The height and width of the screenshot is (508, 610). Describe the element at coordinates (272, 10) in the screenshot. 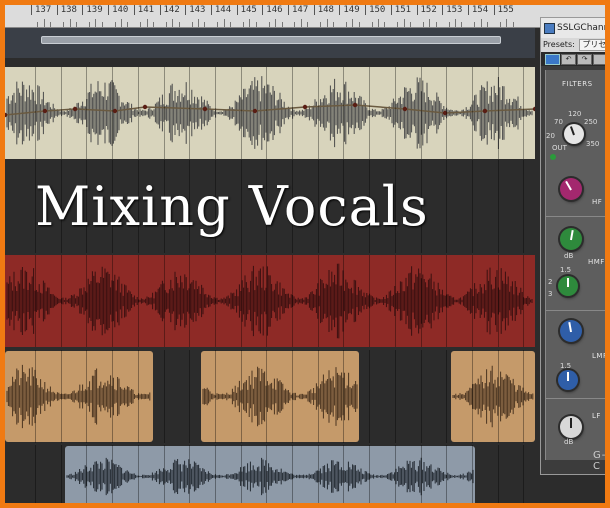

I see `ruler-tick-label: 146` at that location.